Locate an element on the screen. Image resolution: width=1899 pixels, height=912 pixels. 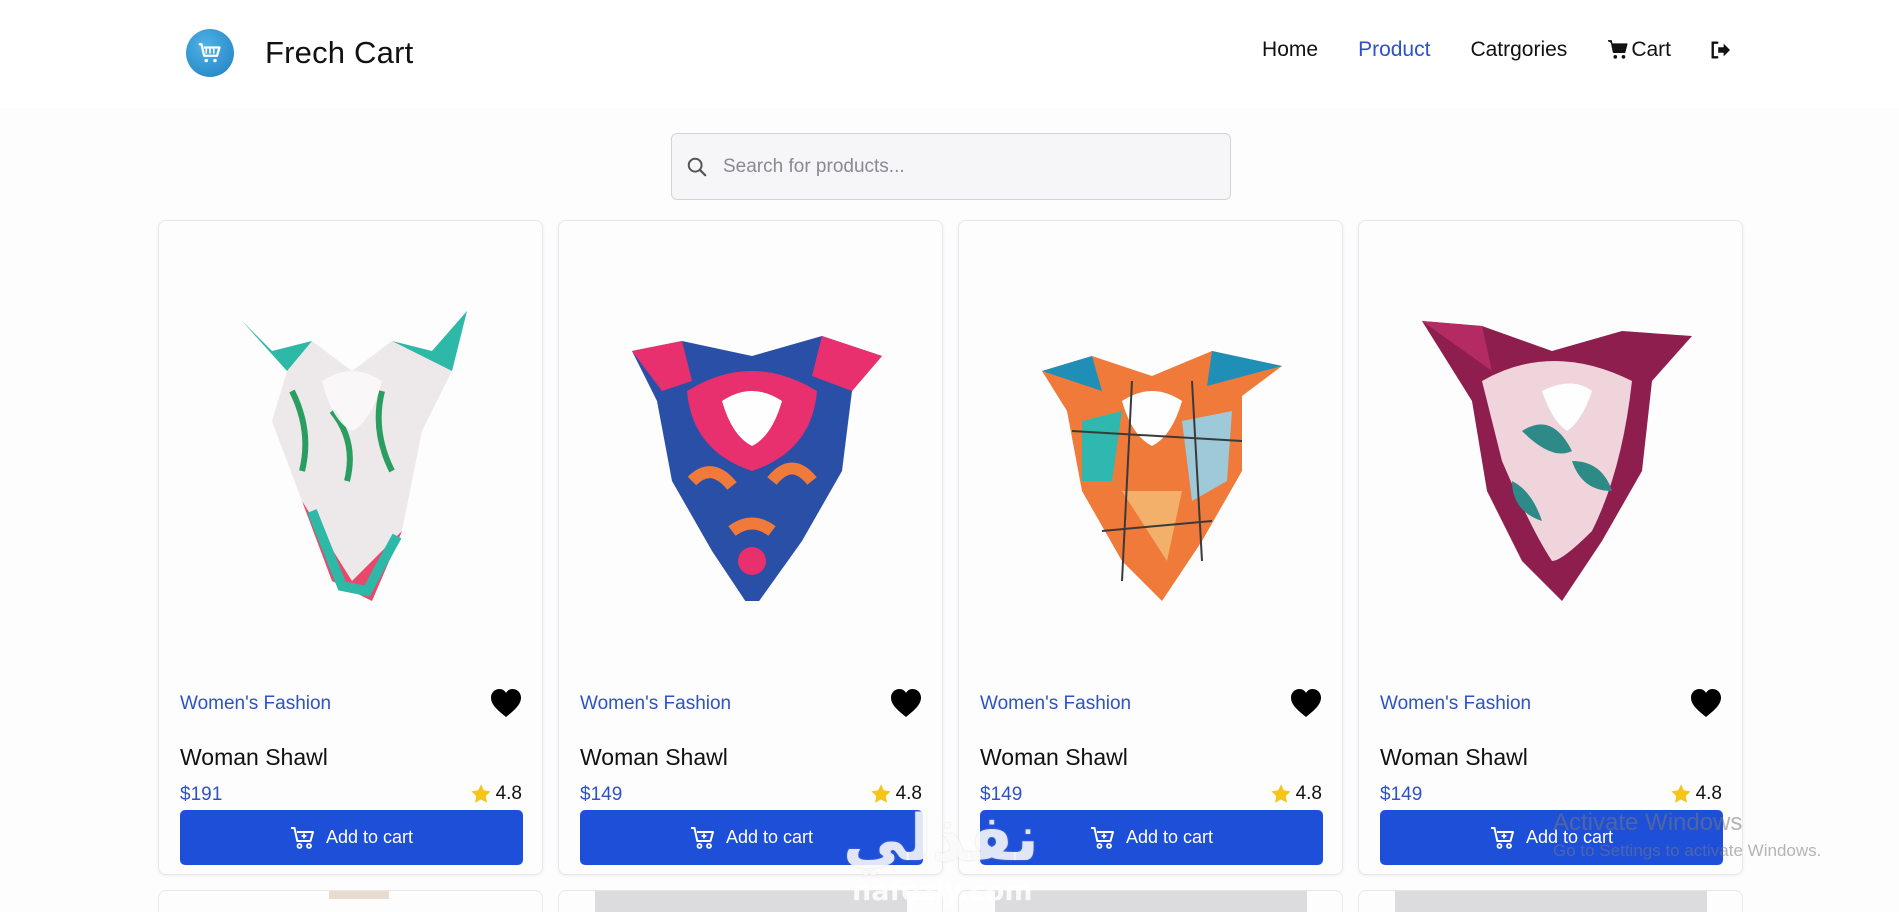
sign-out-icon is located at coordinates (1720, 50).